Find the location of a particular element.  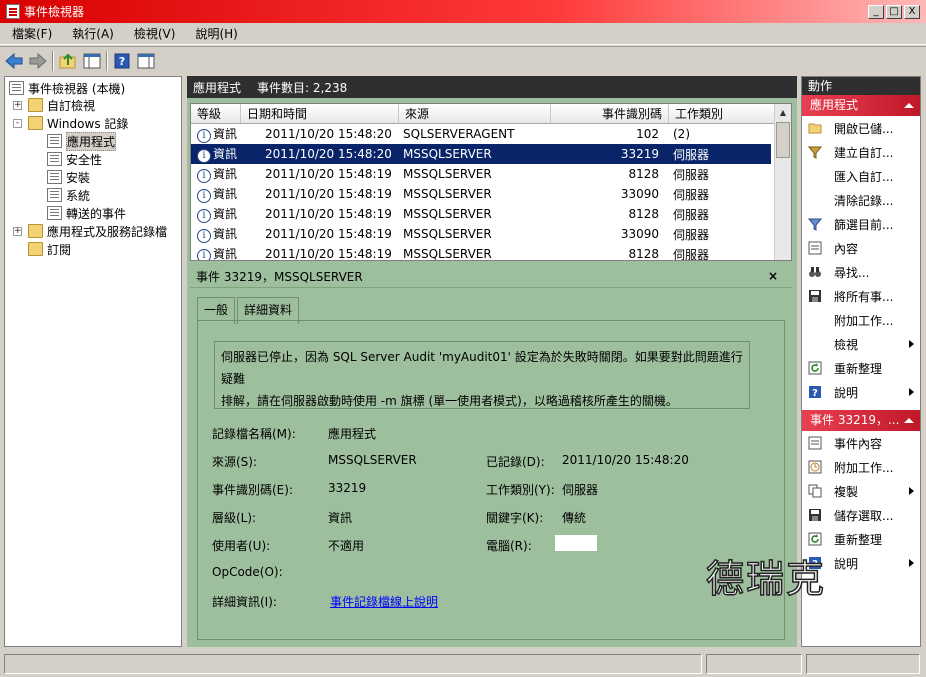

action-pane-button is located at coordinates (146, 61).